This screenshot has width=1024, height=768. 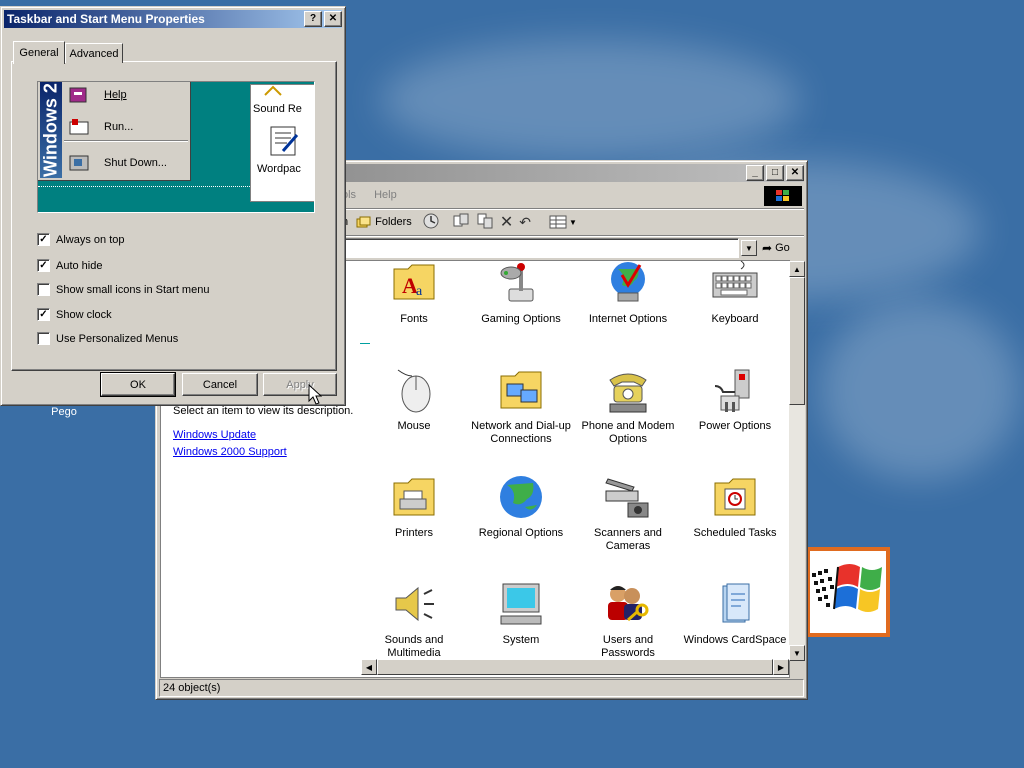 I want to click on cardspace-icon, so click(x=735, y=604).